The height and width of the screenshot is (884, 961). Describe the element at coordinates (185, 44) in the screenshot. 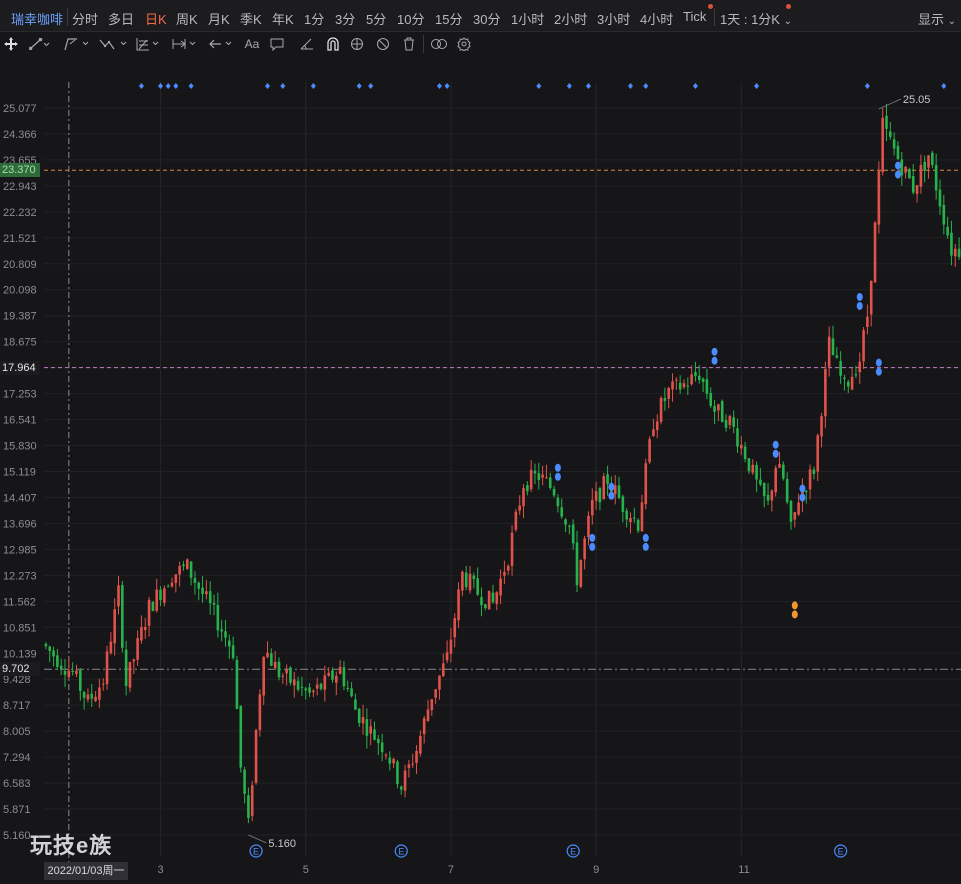

I see `measure-tool-icon` at that location.